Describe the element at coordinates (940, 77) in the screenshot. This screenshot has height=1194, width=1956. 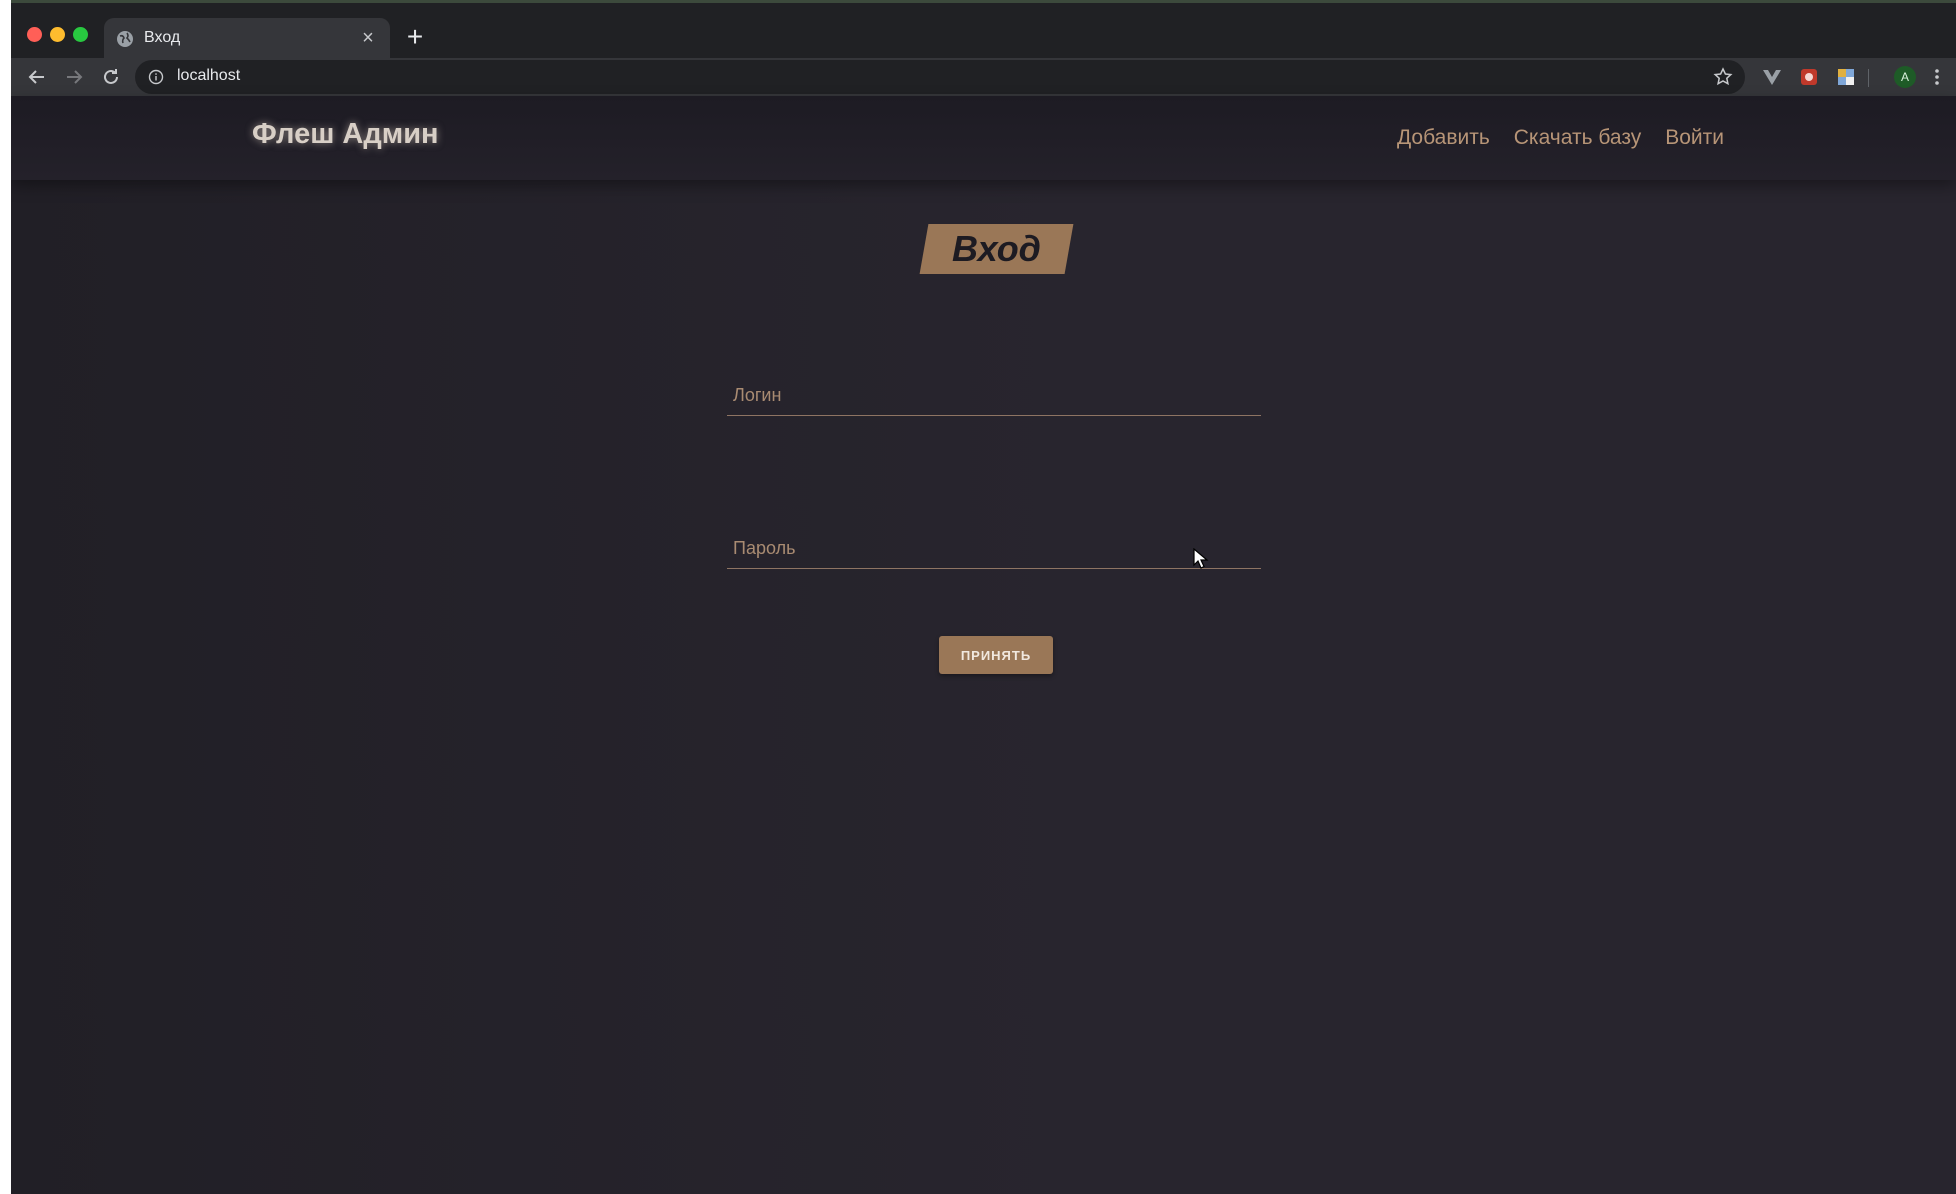
I see `address-bar: localhost` at that location.